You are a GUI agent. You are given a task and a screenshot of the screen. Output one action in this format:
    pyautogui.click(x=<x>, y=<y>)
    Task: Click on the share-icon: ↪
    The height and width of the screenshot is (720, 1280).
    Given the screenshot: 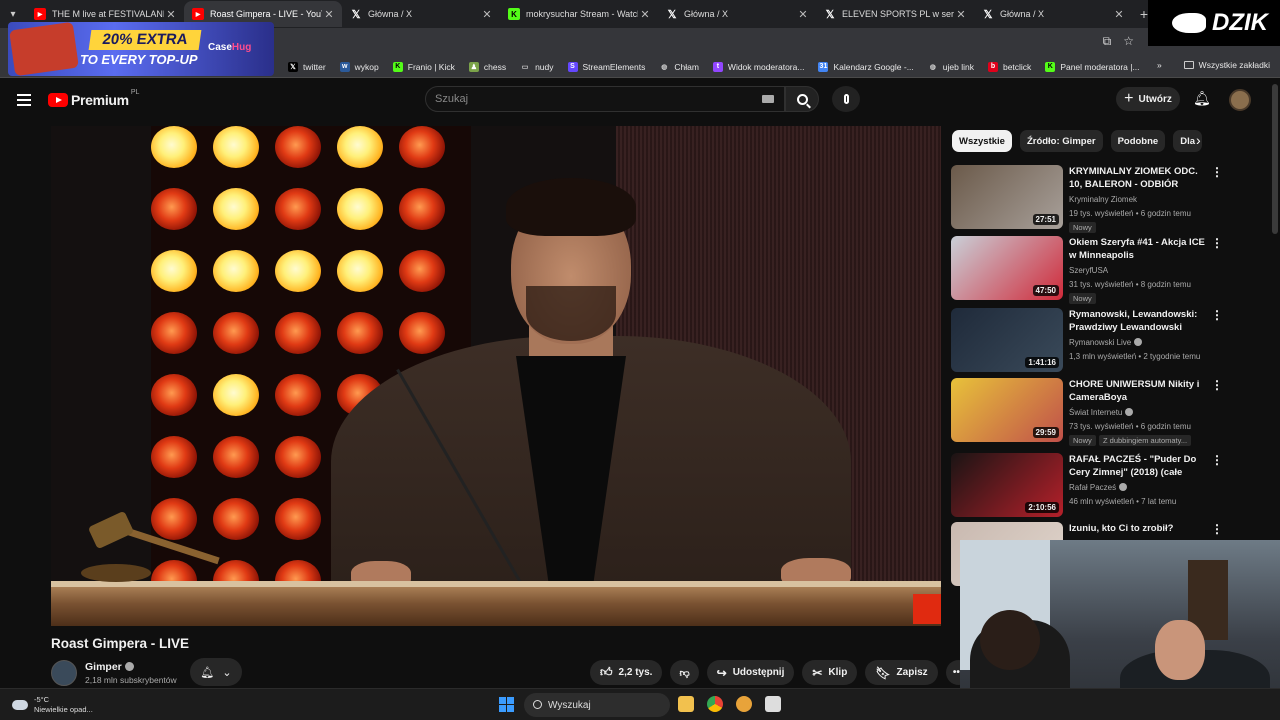 What is the action you would take?
    pyautogui.click(x=721, y=672)
    